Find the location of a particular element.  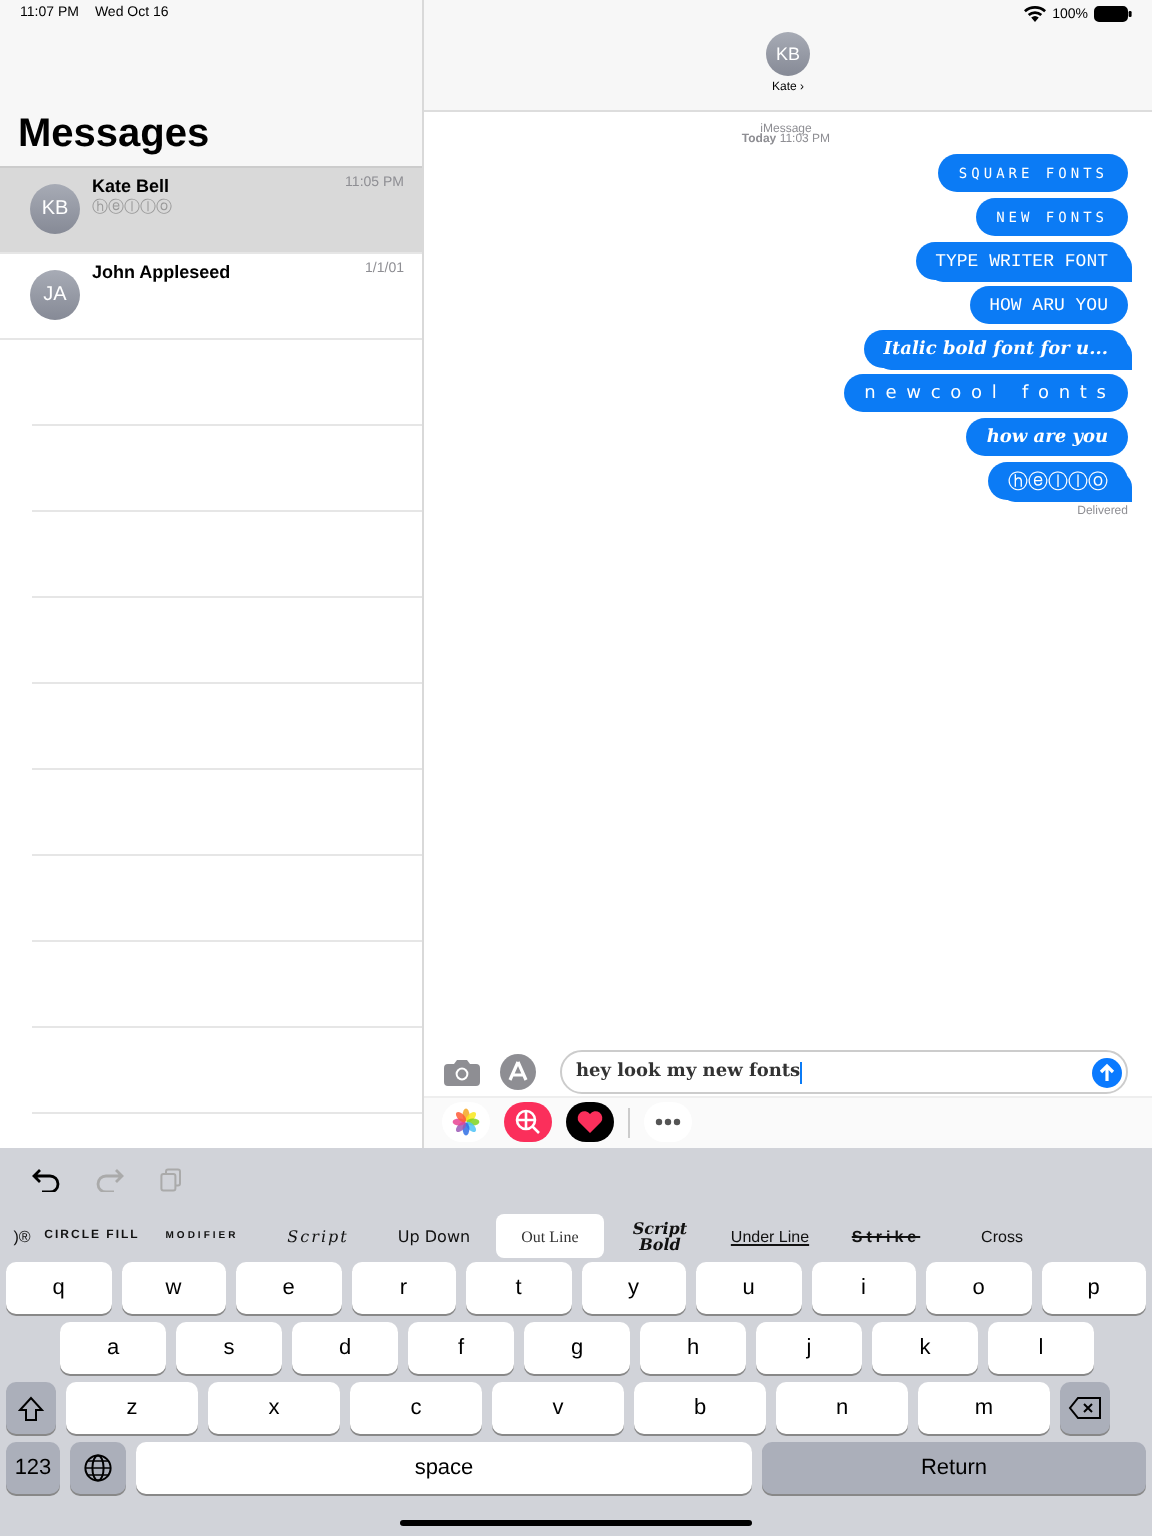

letter-key: y is located at coordinates (633, 1288).